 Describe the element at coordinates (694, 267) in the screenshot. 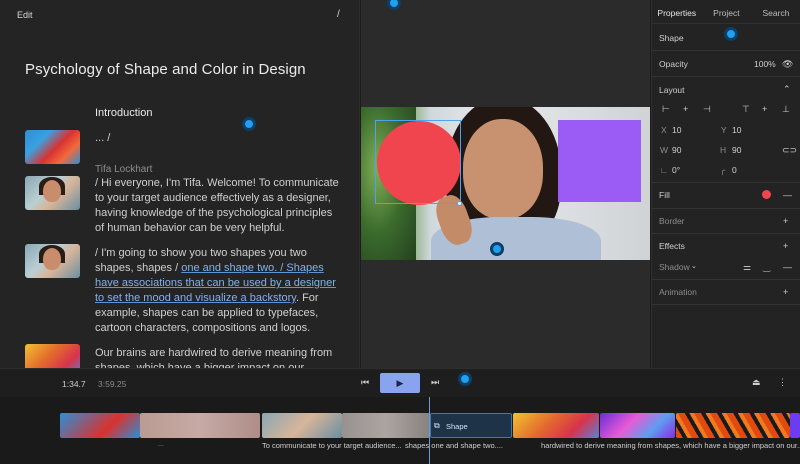

I see `chevron-down-icon: ⌄` at that location.